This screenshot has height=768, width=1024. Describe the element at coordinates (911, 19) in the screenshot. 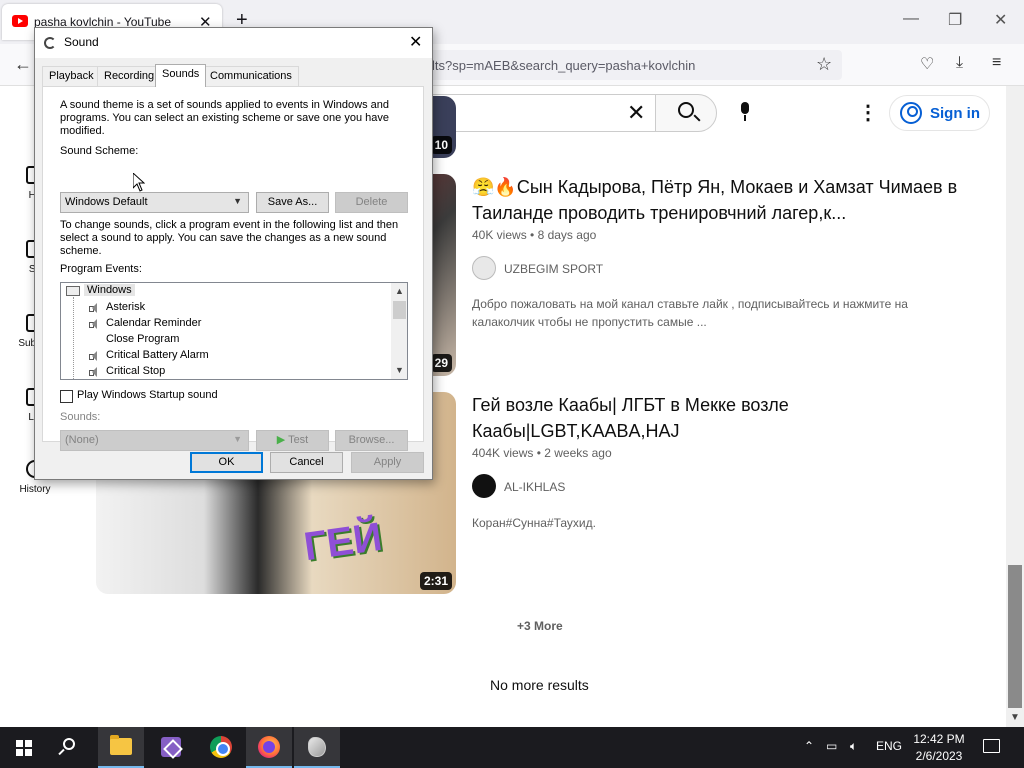

I see `minimize-icon: —` at that location.